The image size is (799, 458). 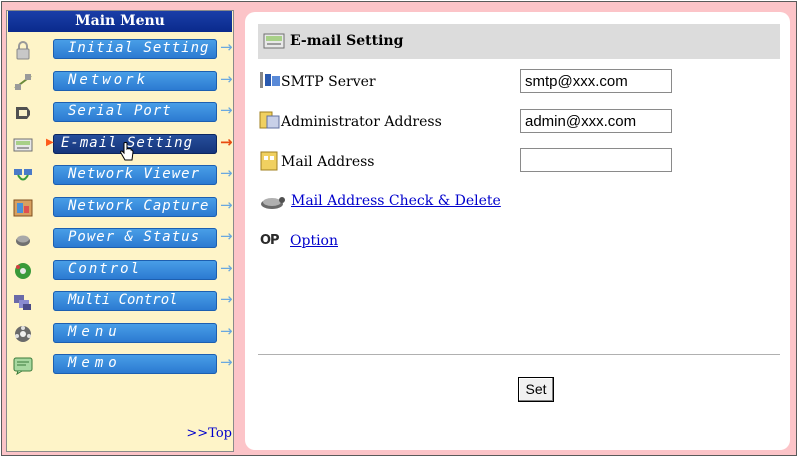 What do you see at coordinates (519, 354) in the screenshot?
I see `divider` at bounding box center [519, 354].